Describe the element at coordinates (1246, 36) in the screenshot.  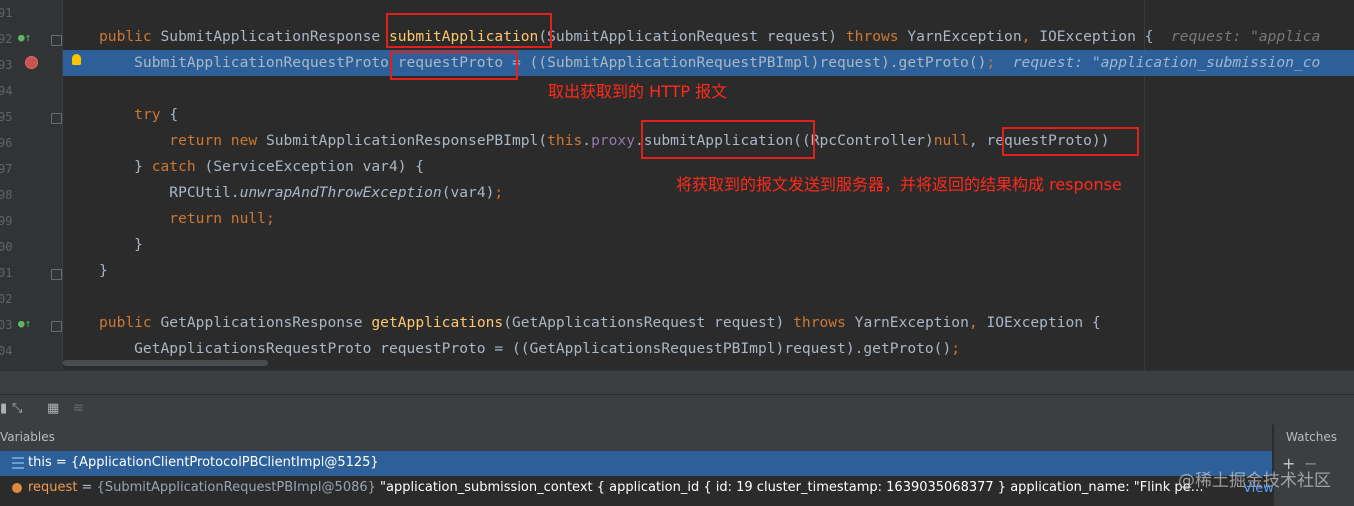
I see `inline-debug-hint: request: "applica` at that location.